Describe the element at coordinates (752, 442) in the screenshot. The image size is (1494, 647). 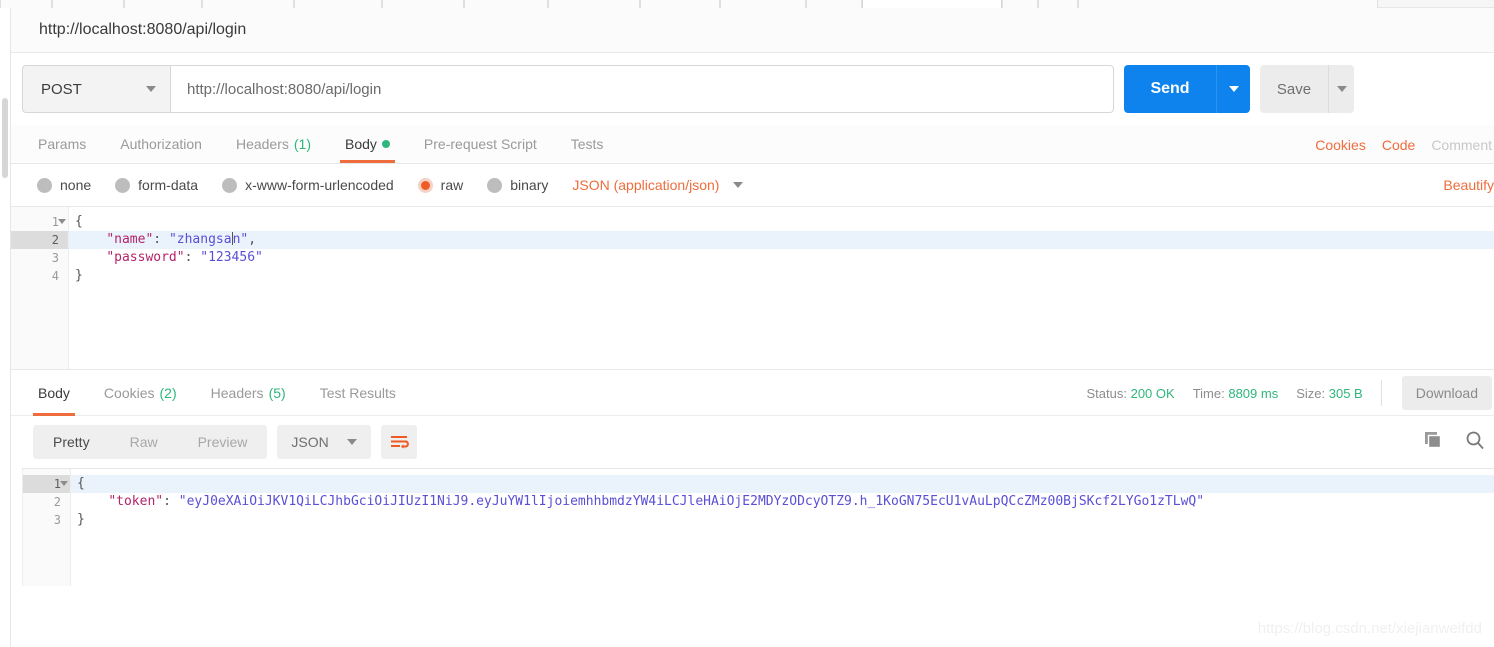
I see `response-toolbar: Pretty Raw Preview JSON` at that location.